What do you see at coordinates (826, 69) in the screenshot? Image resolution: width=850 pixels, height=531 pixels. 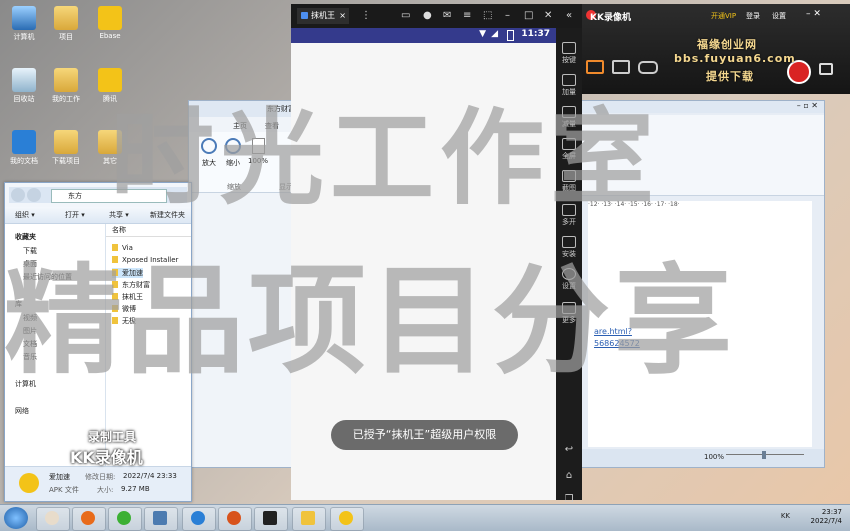 I see `camera-icon` at bounding box center [826, 69].